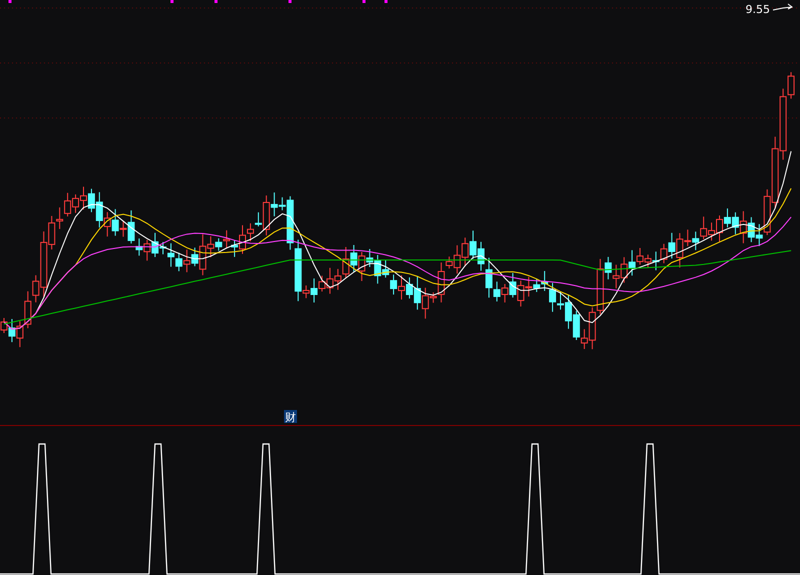 This screenshot has width=800, height=575. Describe the element at coordinates (782, 7) in the screenshot. I see `arrow-icon` at that location.